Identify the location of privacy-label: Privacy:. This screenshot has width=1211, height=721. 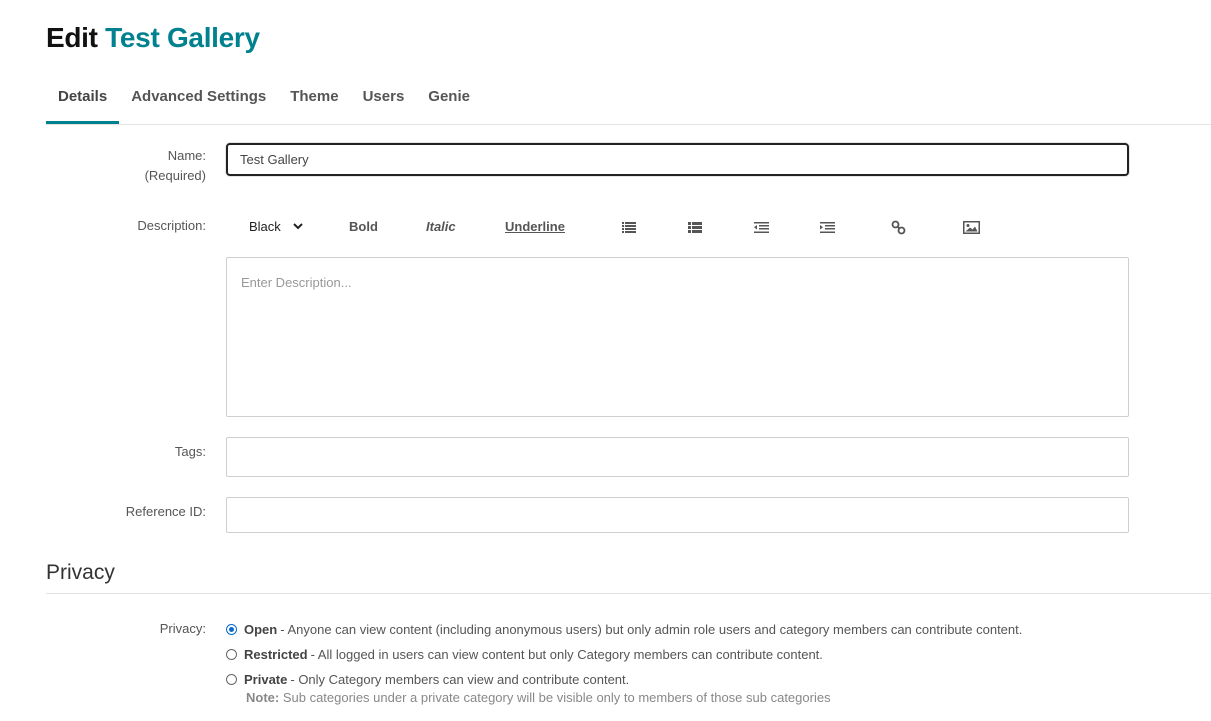
(182, 628).